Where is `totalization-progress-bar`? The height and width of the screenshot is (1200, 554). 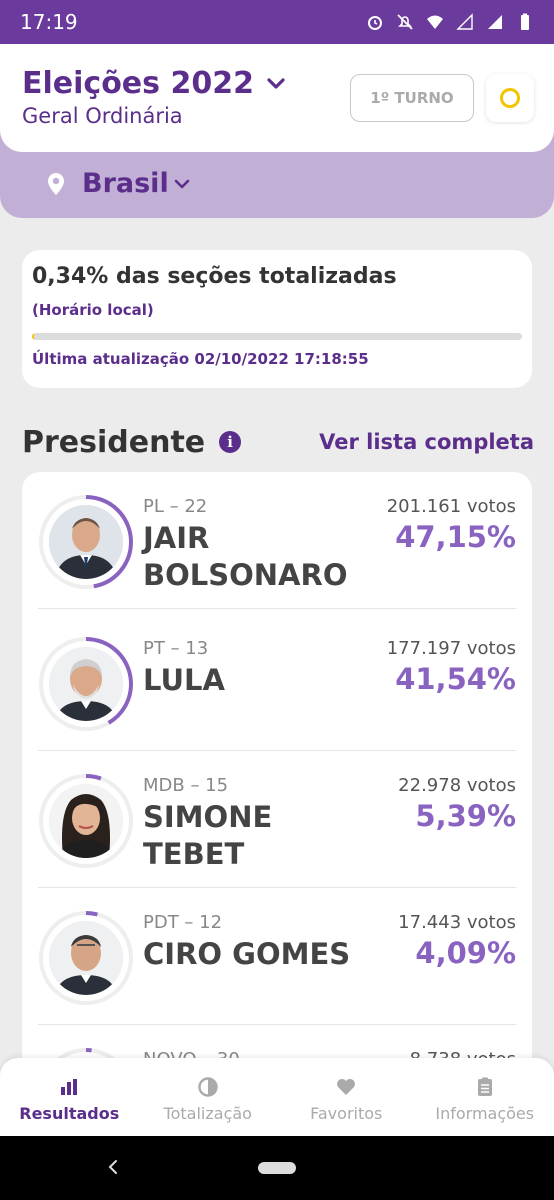
totalization-progress-bar is located at coordinates (277, 336).